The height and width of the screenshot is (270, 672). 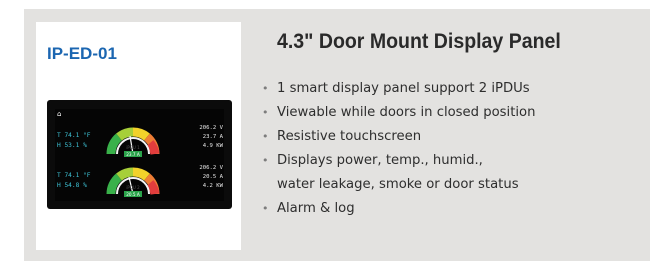 I want to click on feature-item: • Viewable while doors in closed position, so click(x=398, y=113).